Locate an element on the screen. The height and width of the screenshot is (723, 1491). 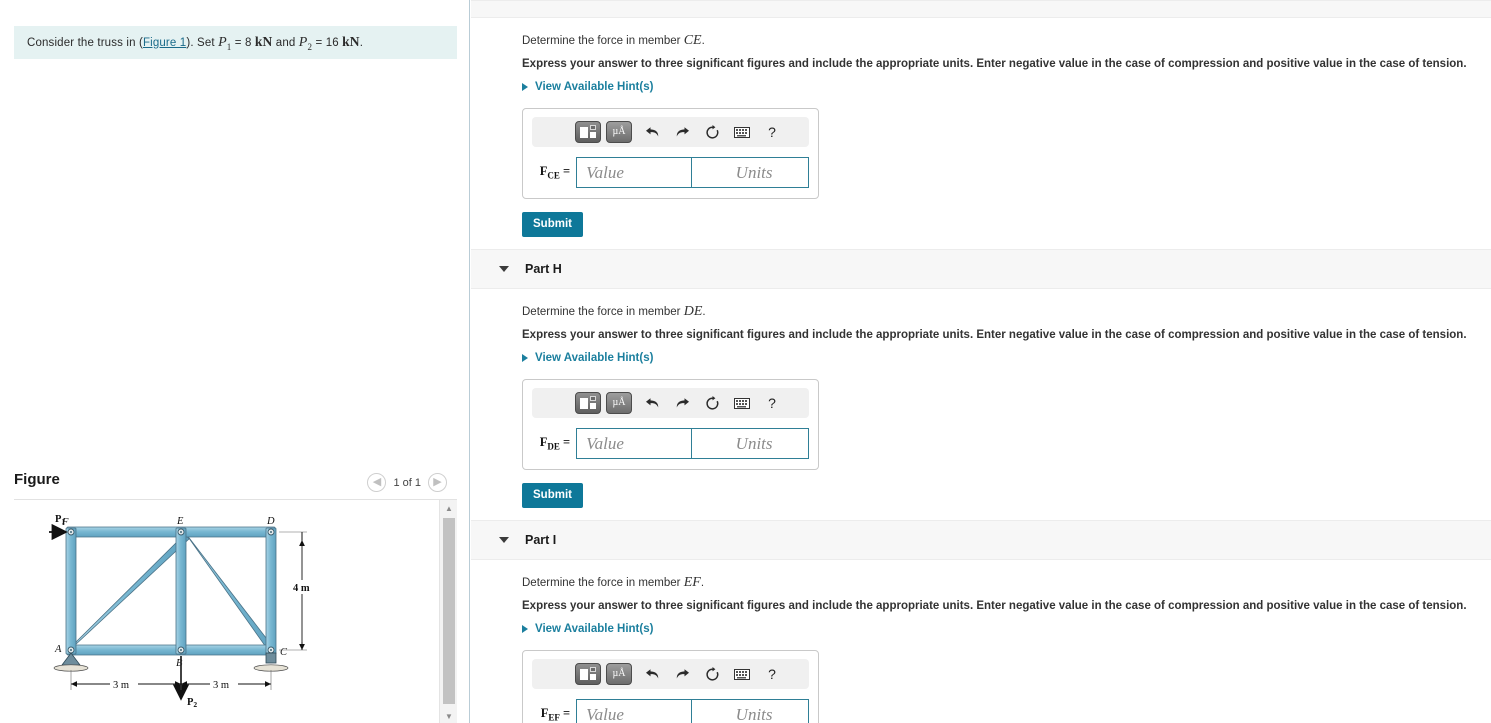
part-g-question: Determine the force in member CE. is located at coordinates (1006, 33).